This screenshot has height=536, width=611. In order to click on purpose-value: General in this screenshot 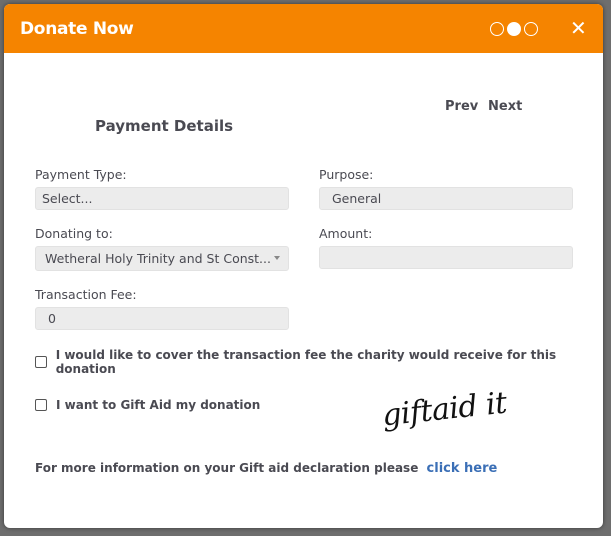, I will do `click(357, 198)`.